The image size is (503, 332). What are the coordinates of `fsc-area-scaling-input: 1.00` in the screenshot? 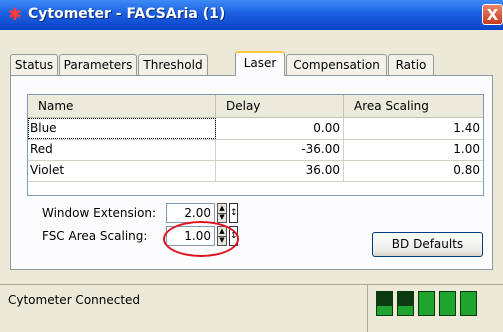 It's located at (190, 236).